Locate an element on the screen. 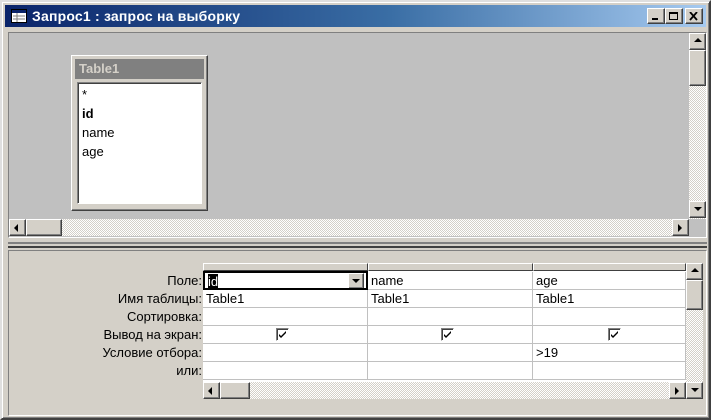 This screenshot has height=420, width=711. field-name: name is located at coordinates (98, 132).